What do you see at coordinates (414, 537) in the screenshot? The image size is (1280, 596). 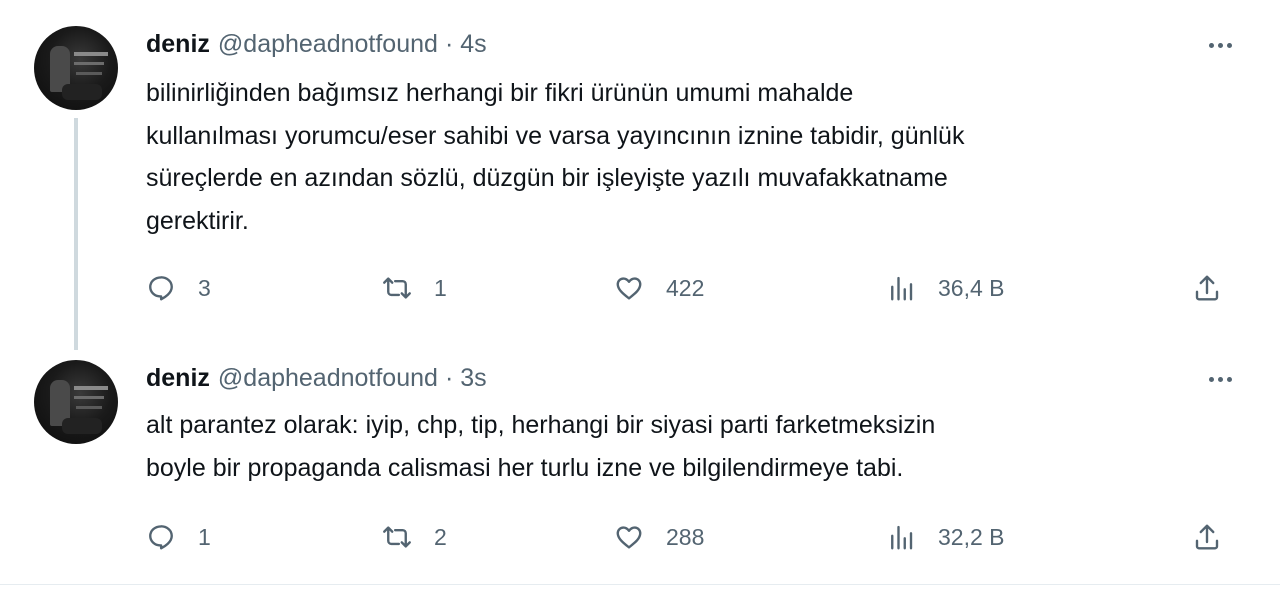 I see `retweet-button: 2` at bounding box center [414, 537].